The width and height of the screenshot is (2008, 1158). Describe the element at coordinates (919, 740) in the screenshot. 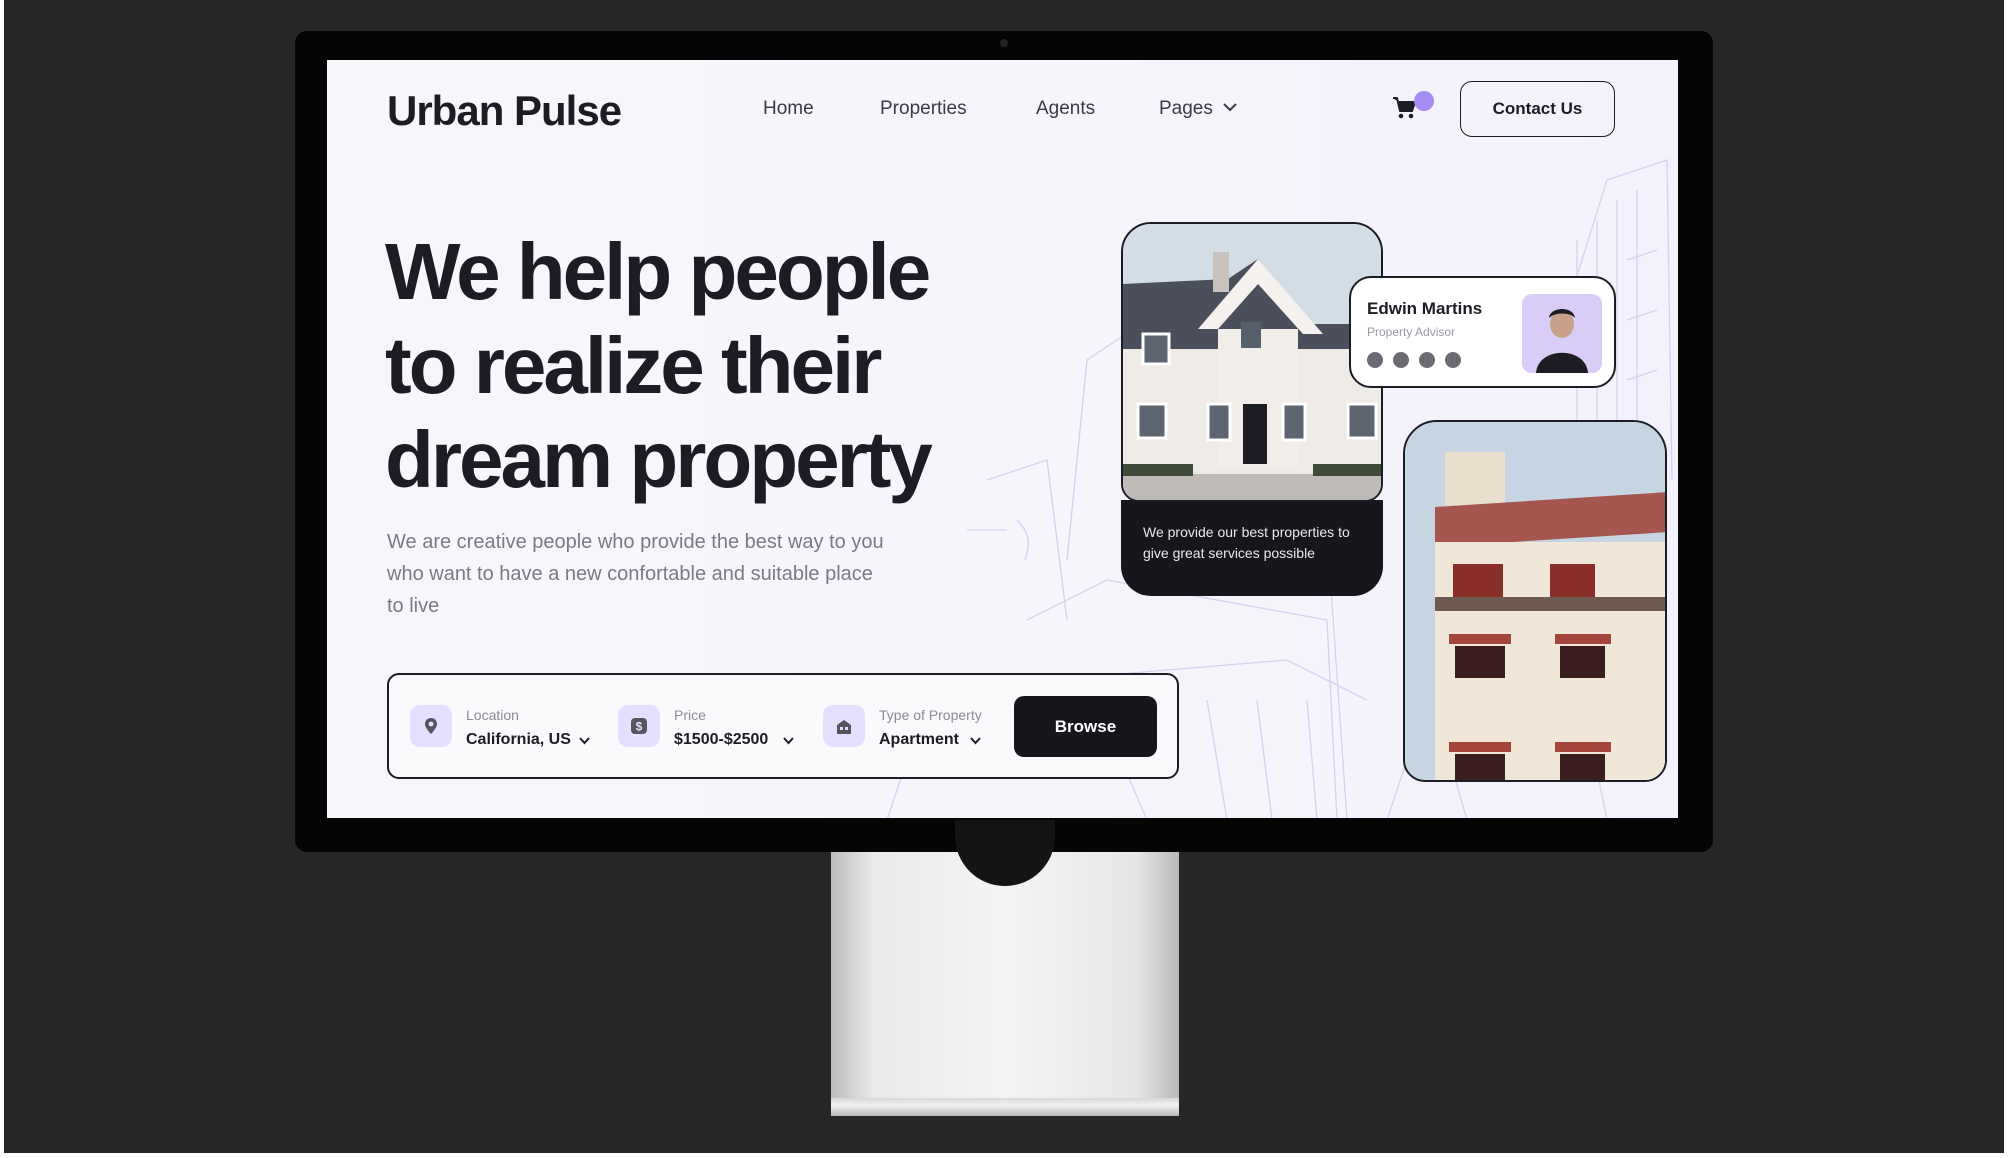

I see `property-type-select: Apartment` at that location.